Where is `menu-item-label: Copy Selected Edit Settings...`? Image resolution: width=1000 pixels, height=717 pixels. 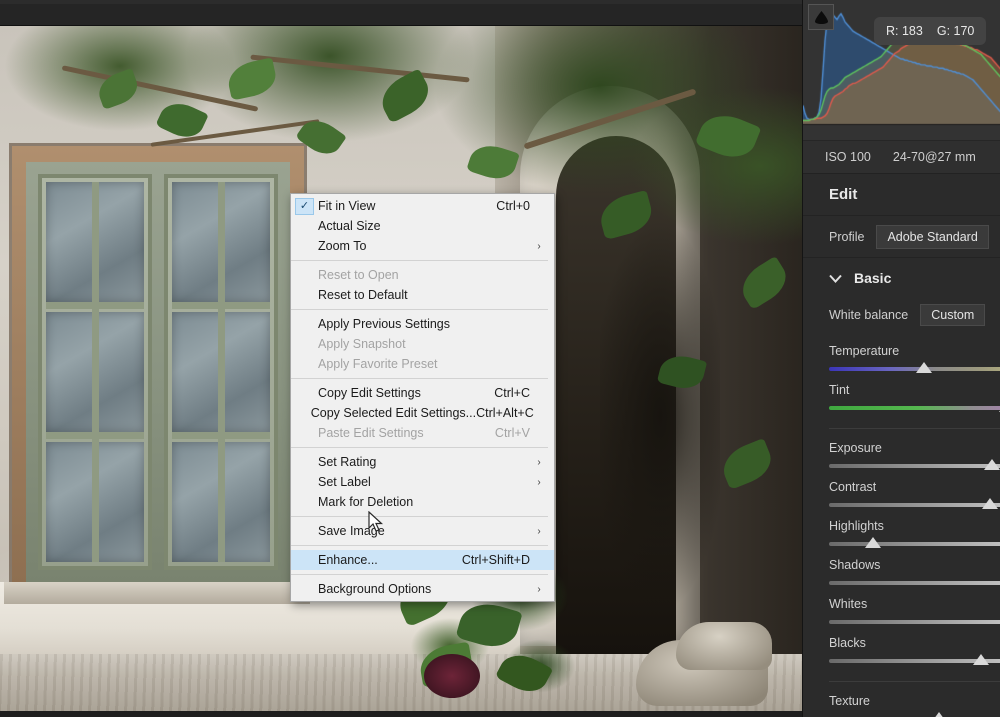
menu-item-label: Copy Selected Edit Settings... is located at coordinates (393, 413).